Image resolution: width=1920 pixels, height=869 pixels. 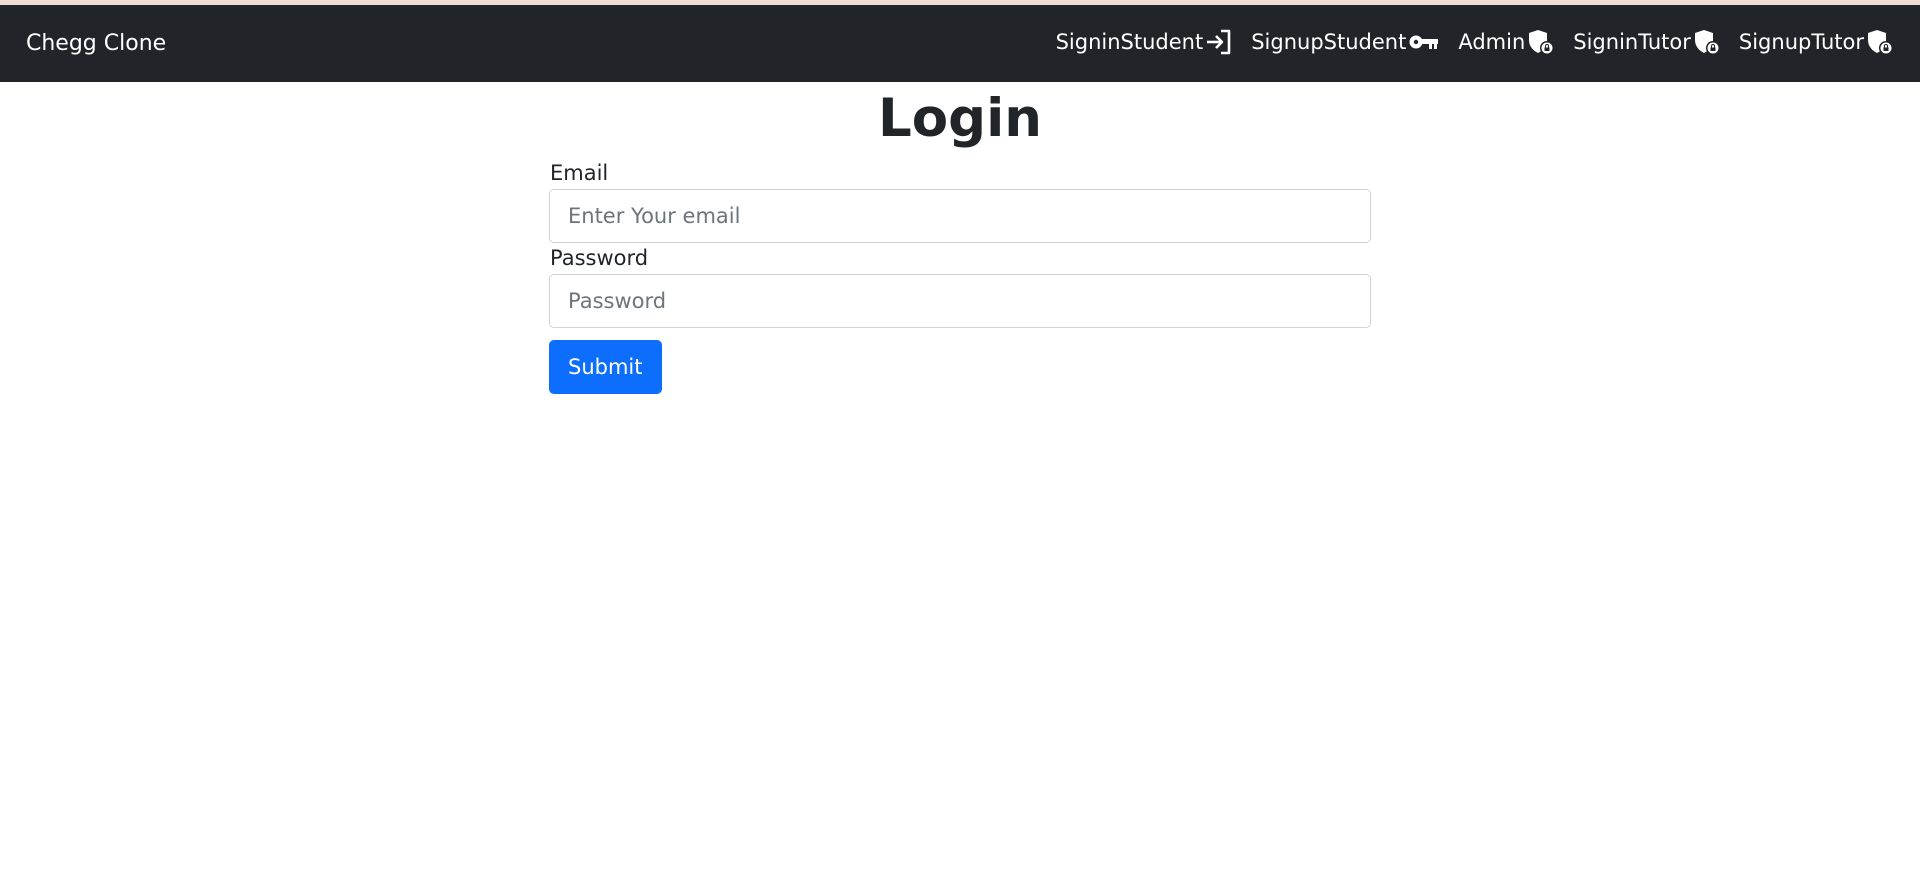 I want to click on nav-link-signin-tutor: SigninTutor, so click(x=1647, y=42).